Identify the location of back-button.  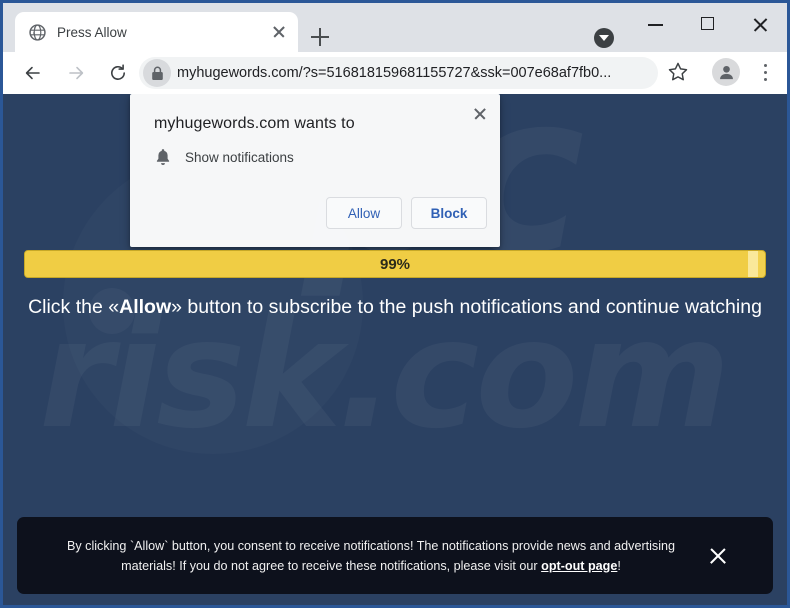
(33, 73).